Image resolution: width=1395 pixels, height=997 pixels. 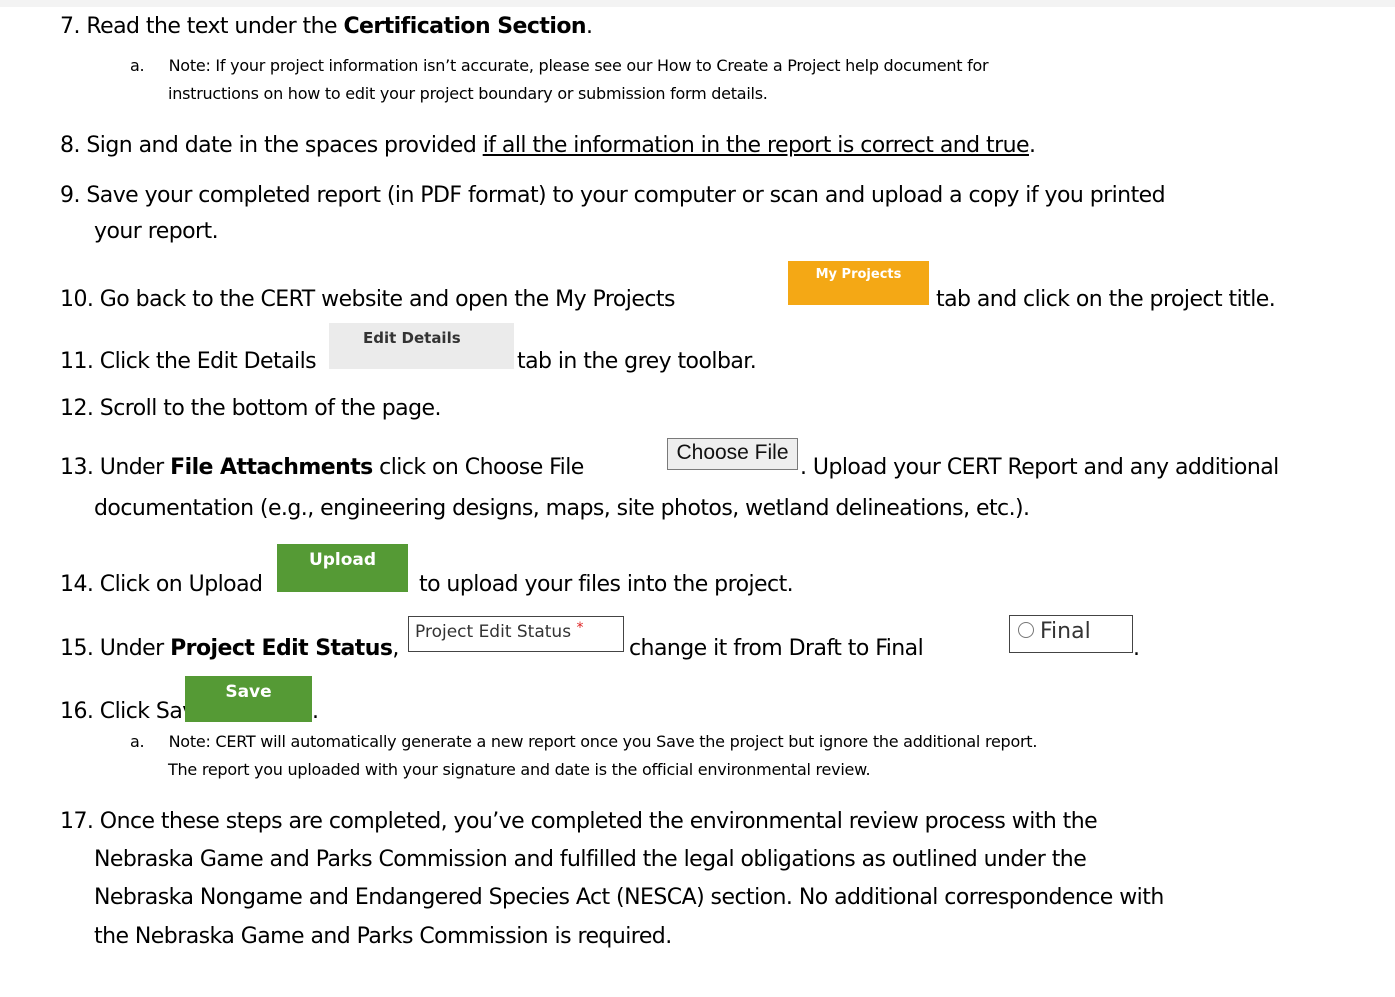 What do you see at coordinates (1106, 299) in the screenshot?
I see `step-10-tail: tab and click on the project title.` at bounding box center [1106, 299].